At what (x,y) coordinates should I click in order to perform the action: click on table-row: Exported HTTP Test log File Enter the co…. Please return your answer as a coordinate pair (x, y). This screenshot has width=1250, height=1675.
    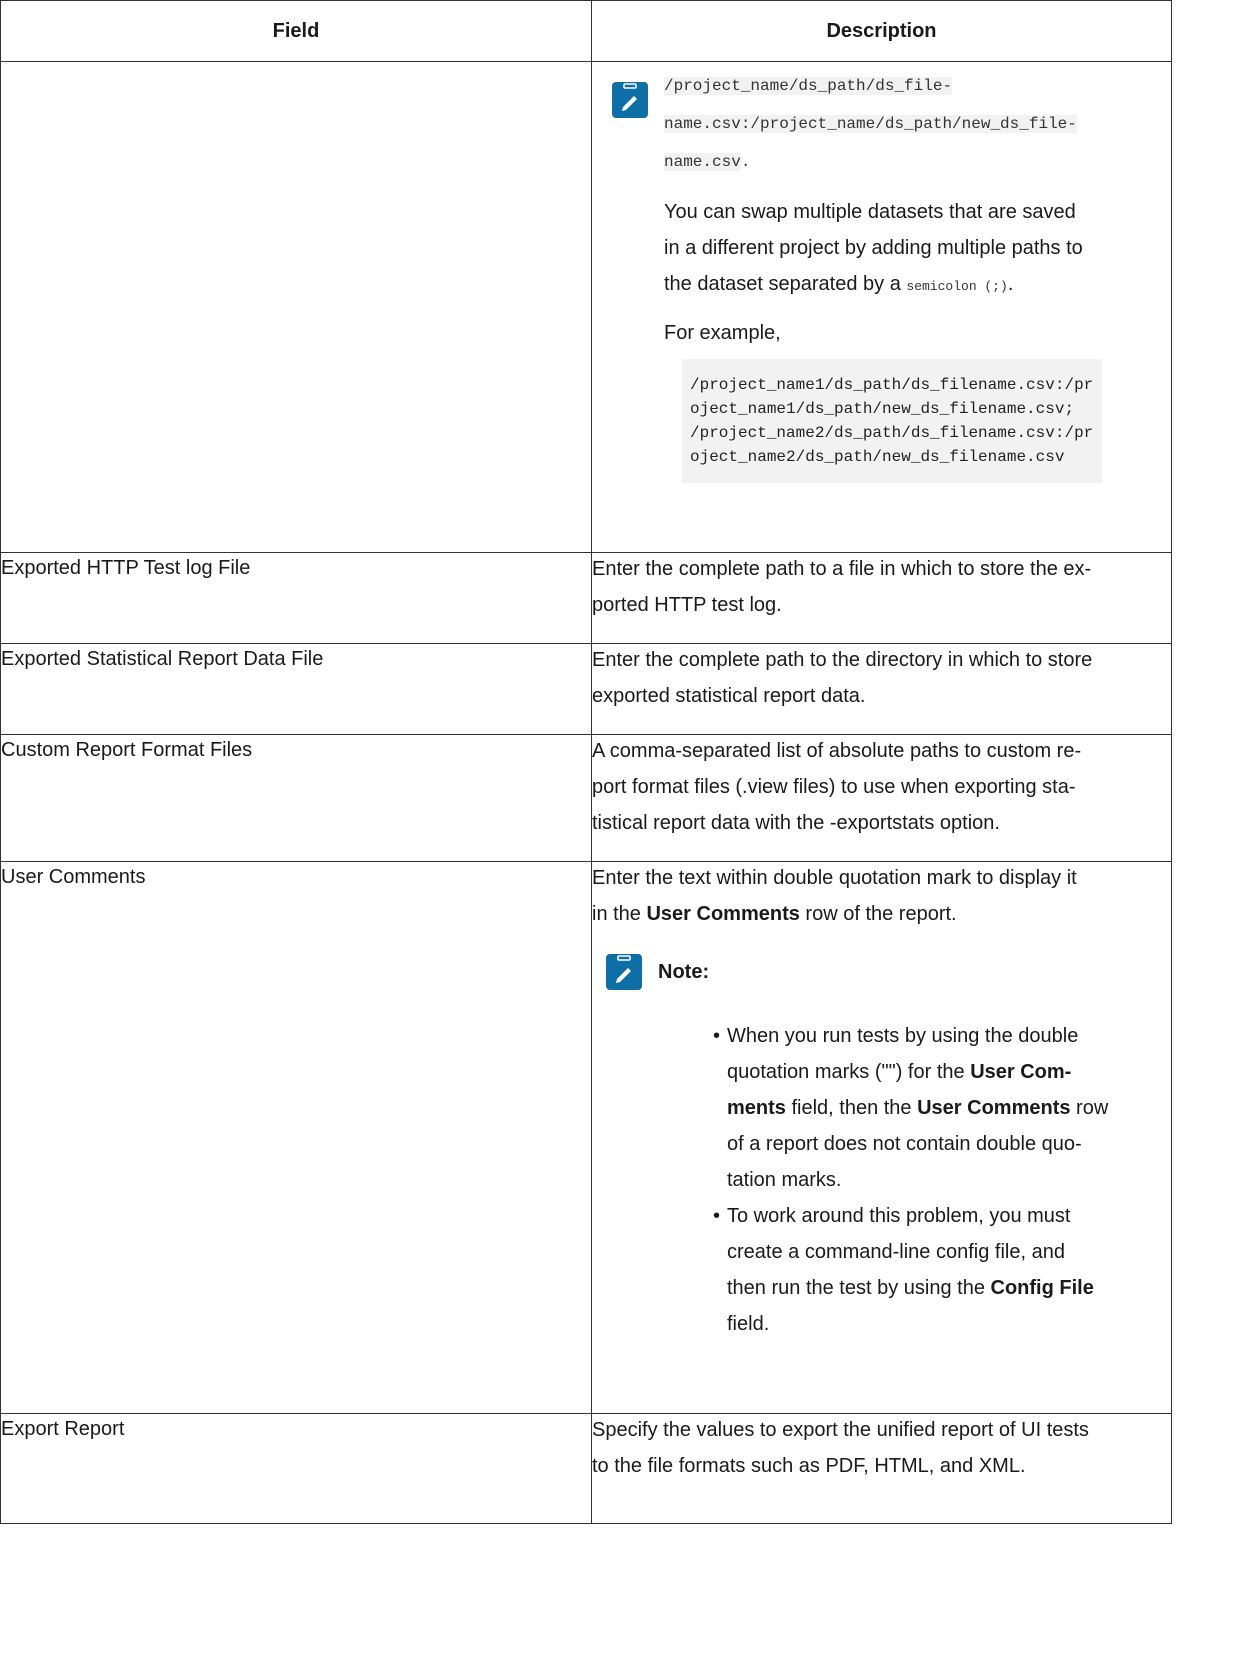
    Looking at the image, I should click on (586, 598).